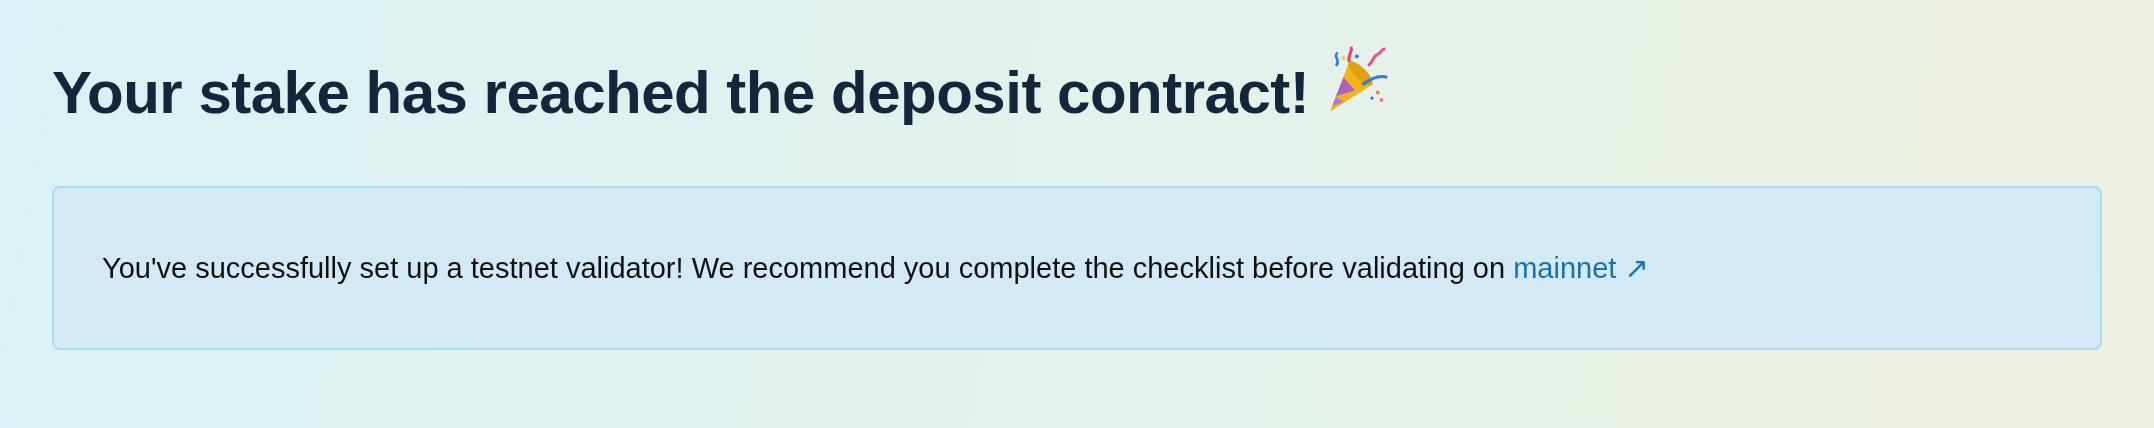 This screenshot has width=2154, height=428. What do you see at coordinates (1581, 268) in the screenshot?
I see `mainnet-link: mainnet ↗` at bounding box center [1581, 268].